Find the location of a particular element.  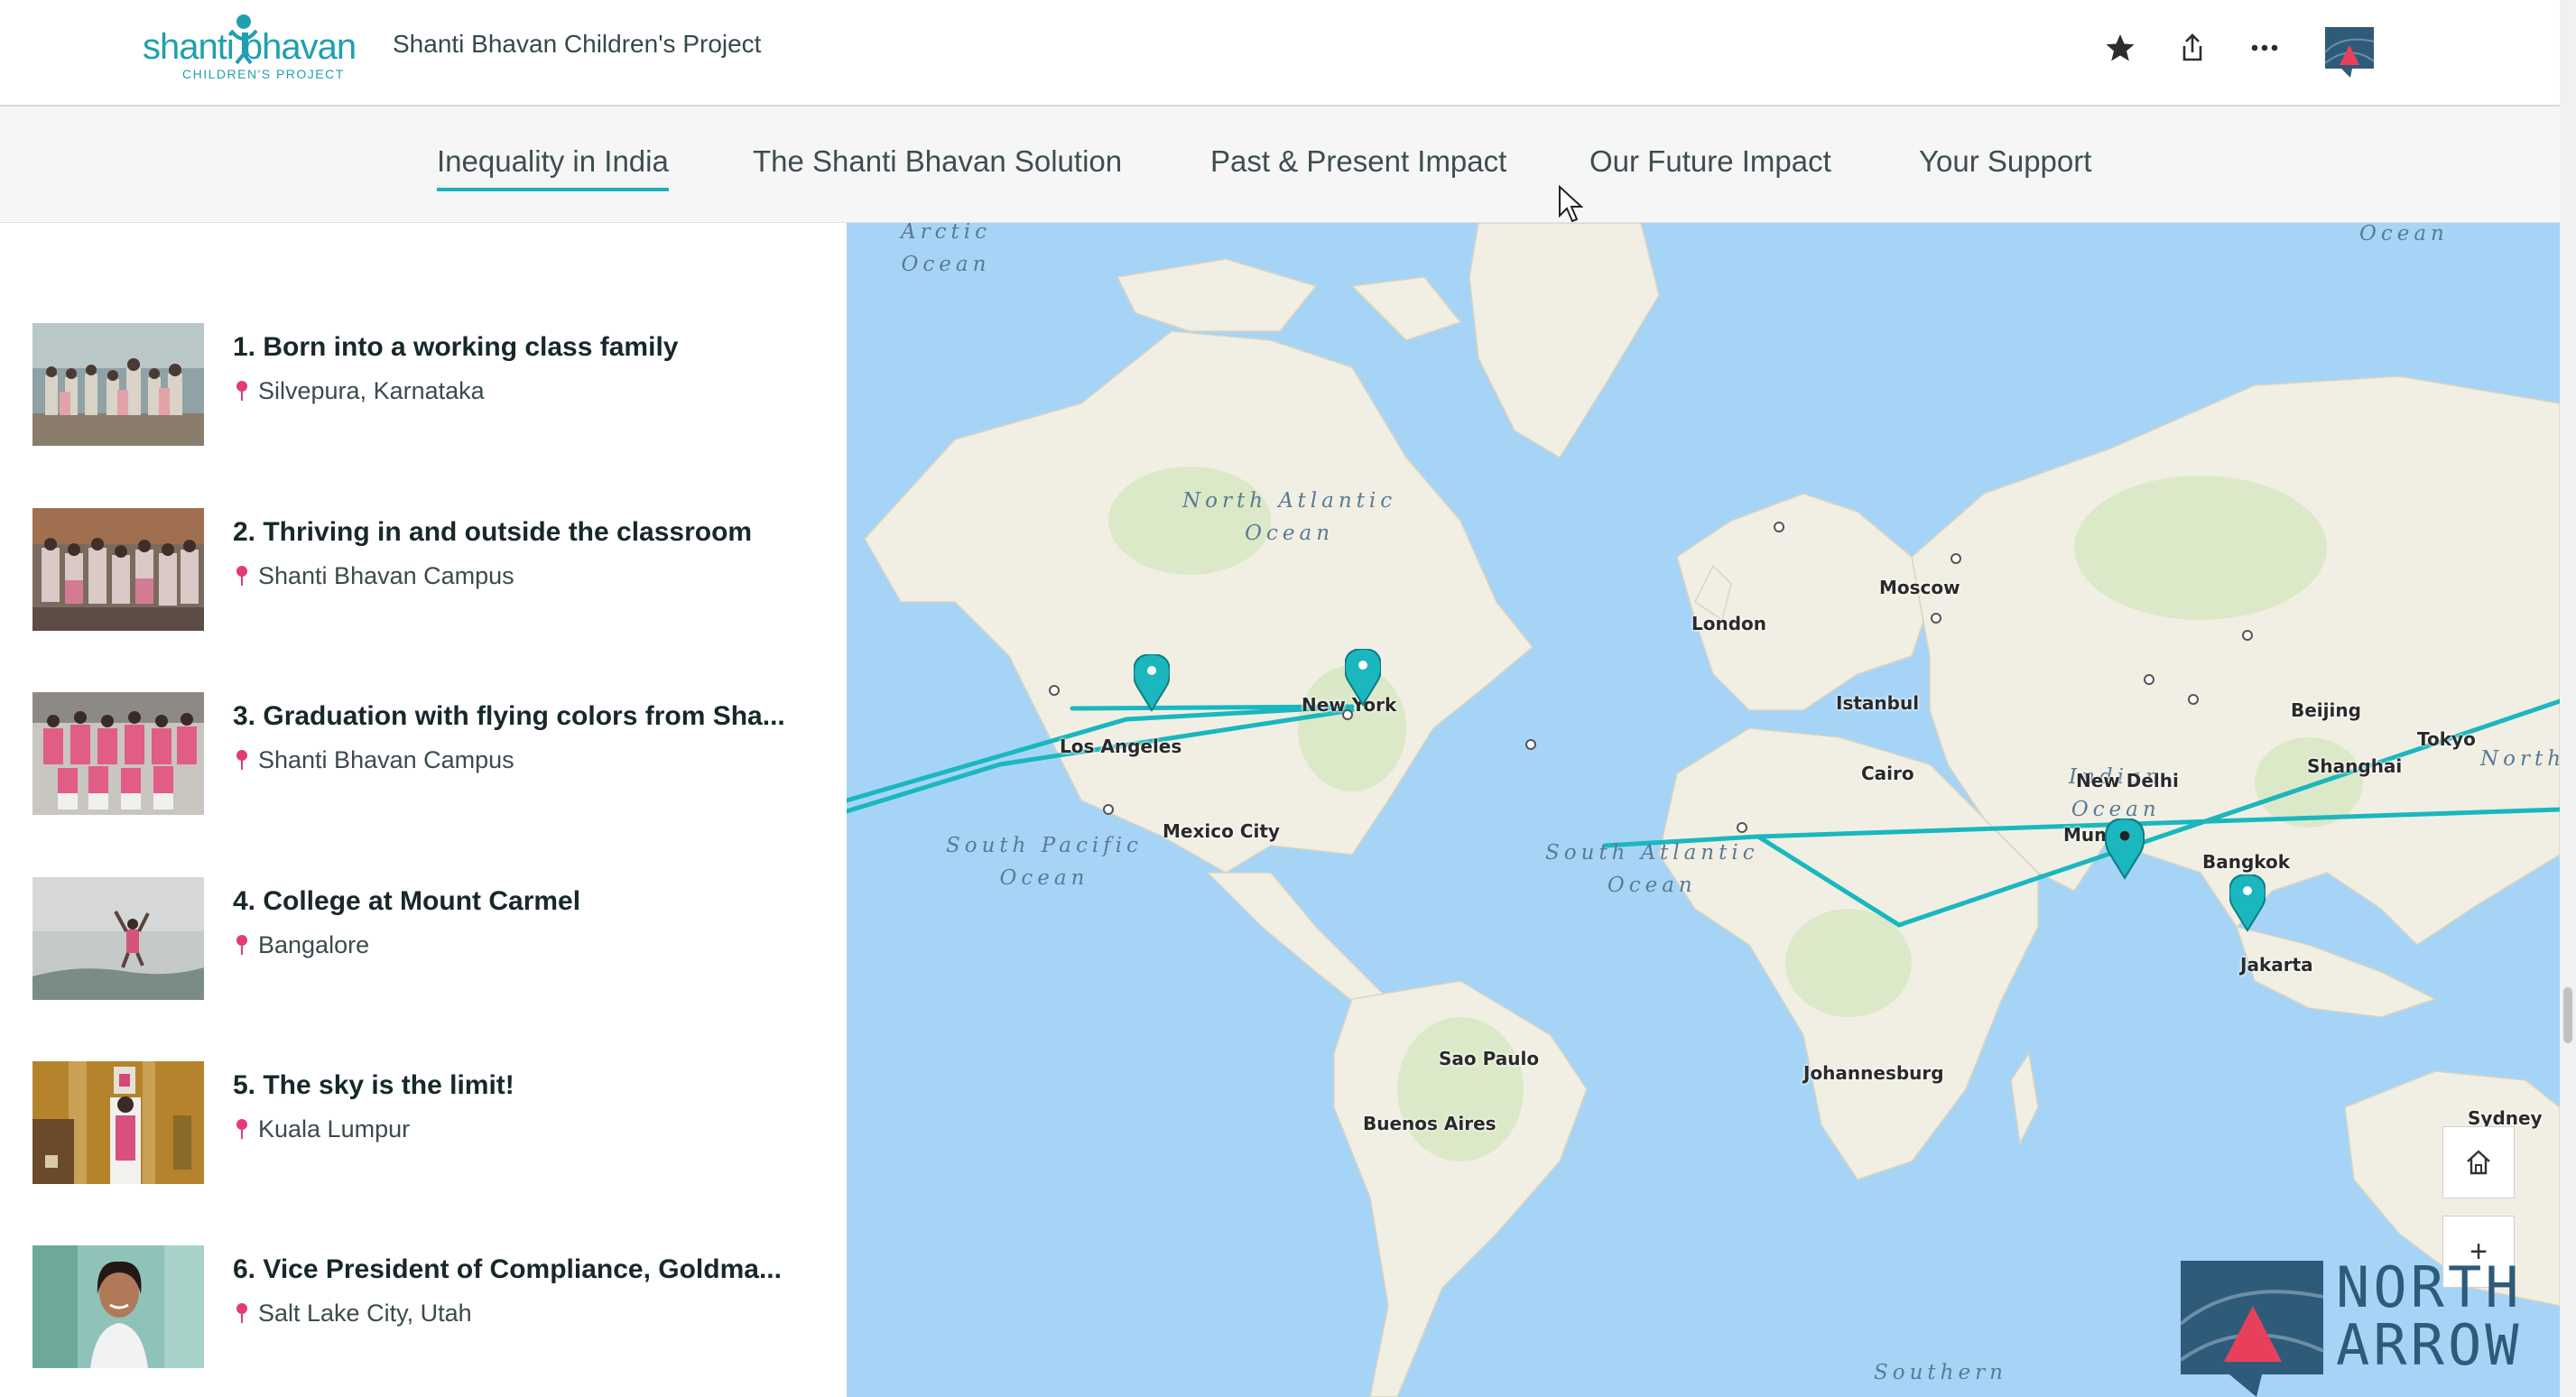

story-item-5: 5. The sky is the limit! Kuala Lumpur is located at coordinates (429, 1122).